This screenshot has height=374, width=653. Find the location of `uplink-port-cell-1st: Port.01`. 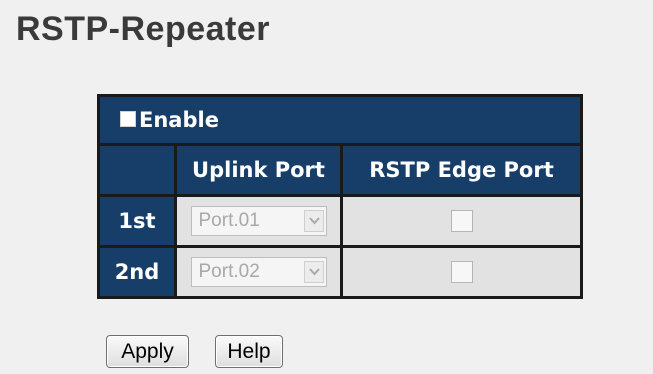

uplink-port-cell-1st: Port.01 is located at coordinates (258, 221).